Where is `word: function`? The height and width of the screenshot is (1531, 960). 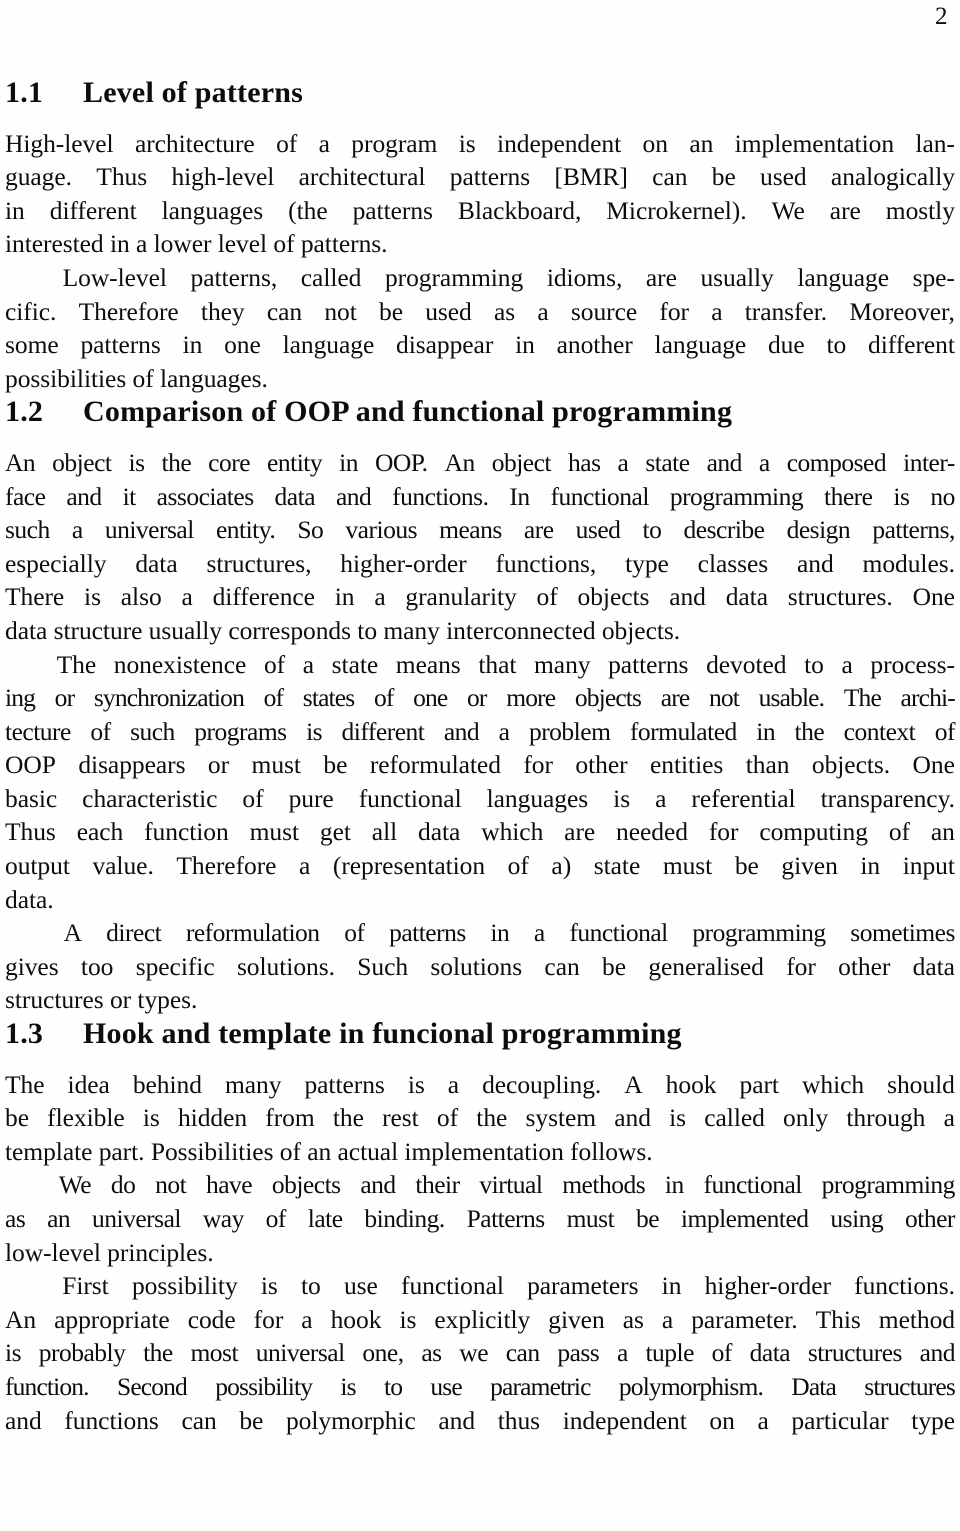
word: function is located at coordinates (186, 832).